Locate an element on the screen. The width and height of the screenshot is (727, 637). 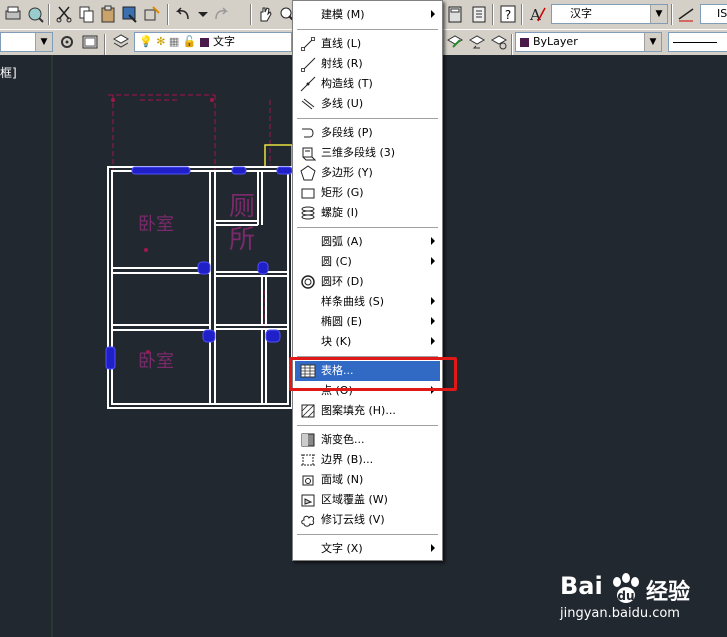
menu-item-submenu-24: 文字 (X) is located at coordinates (367, 549).